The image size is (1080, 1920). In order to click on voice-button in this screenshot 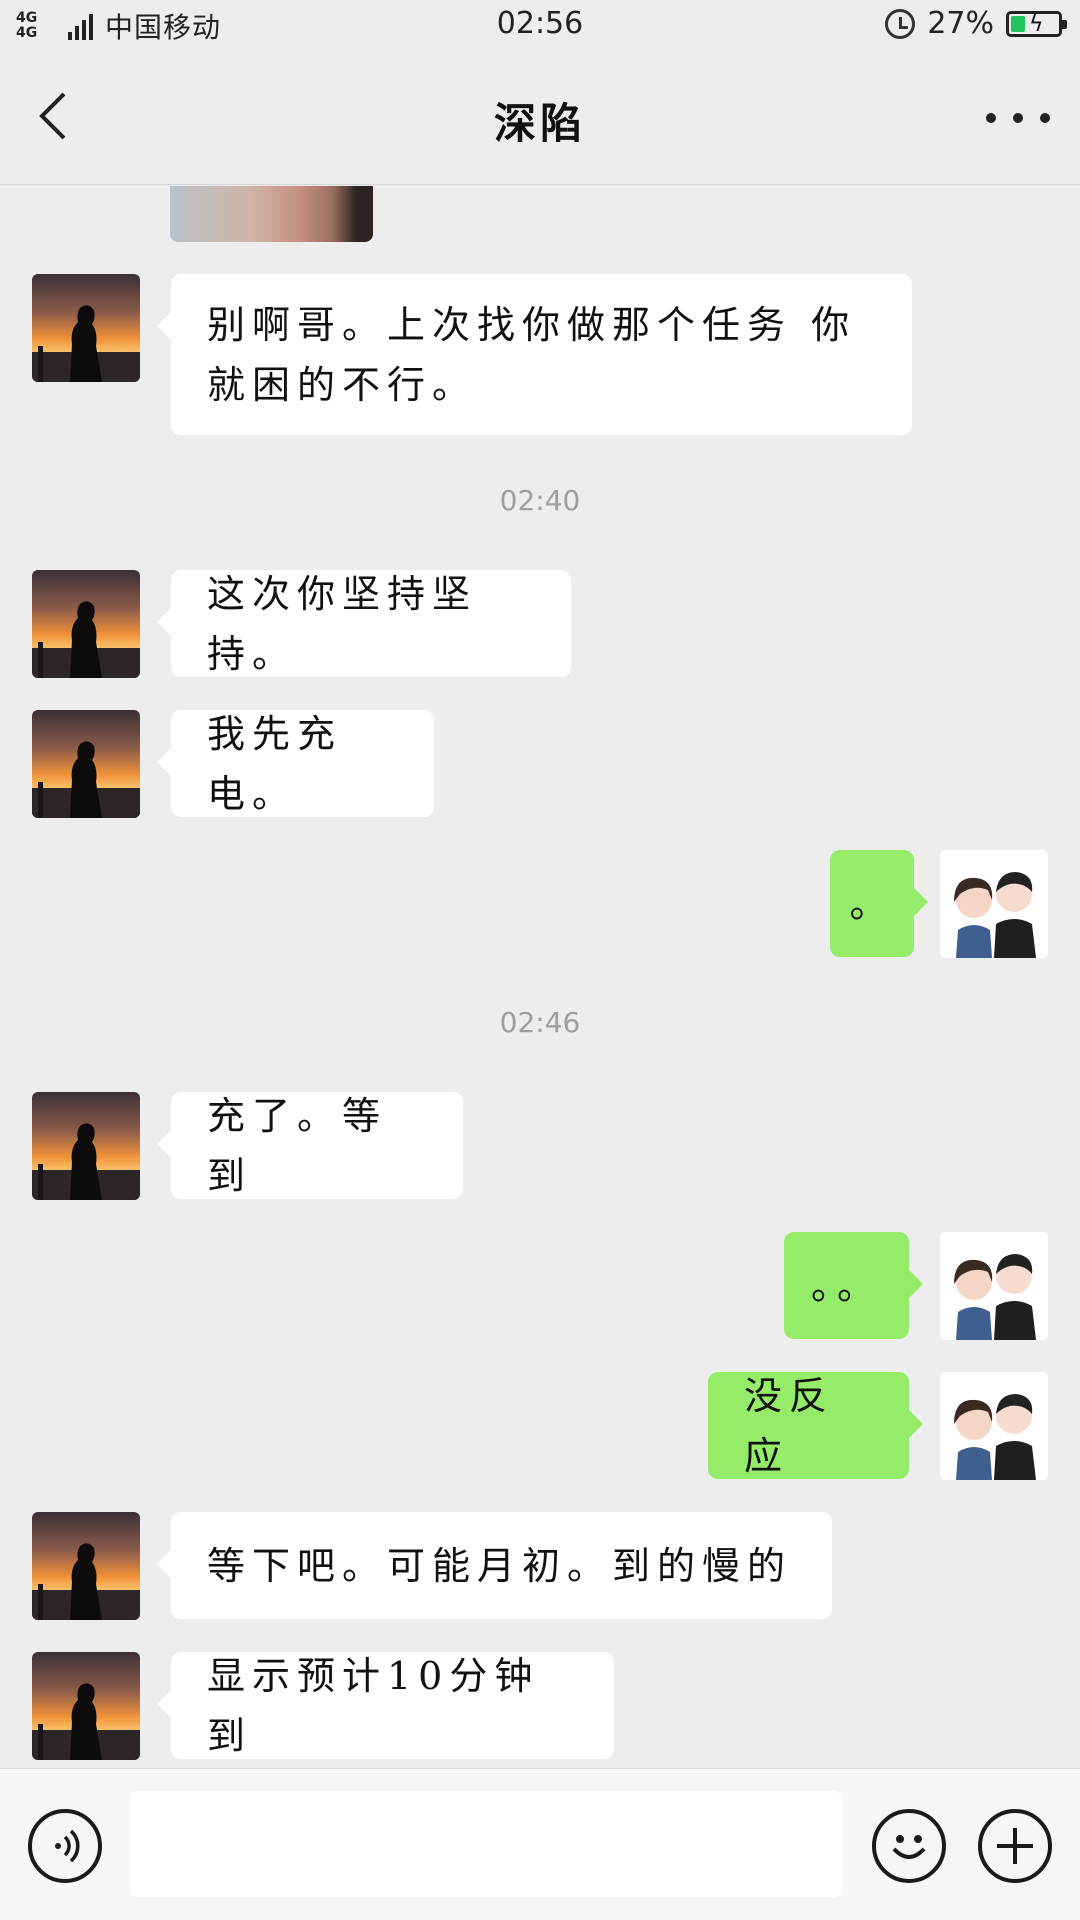, I will do `click(65, 1846)`.